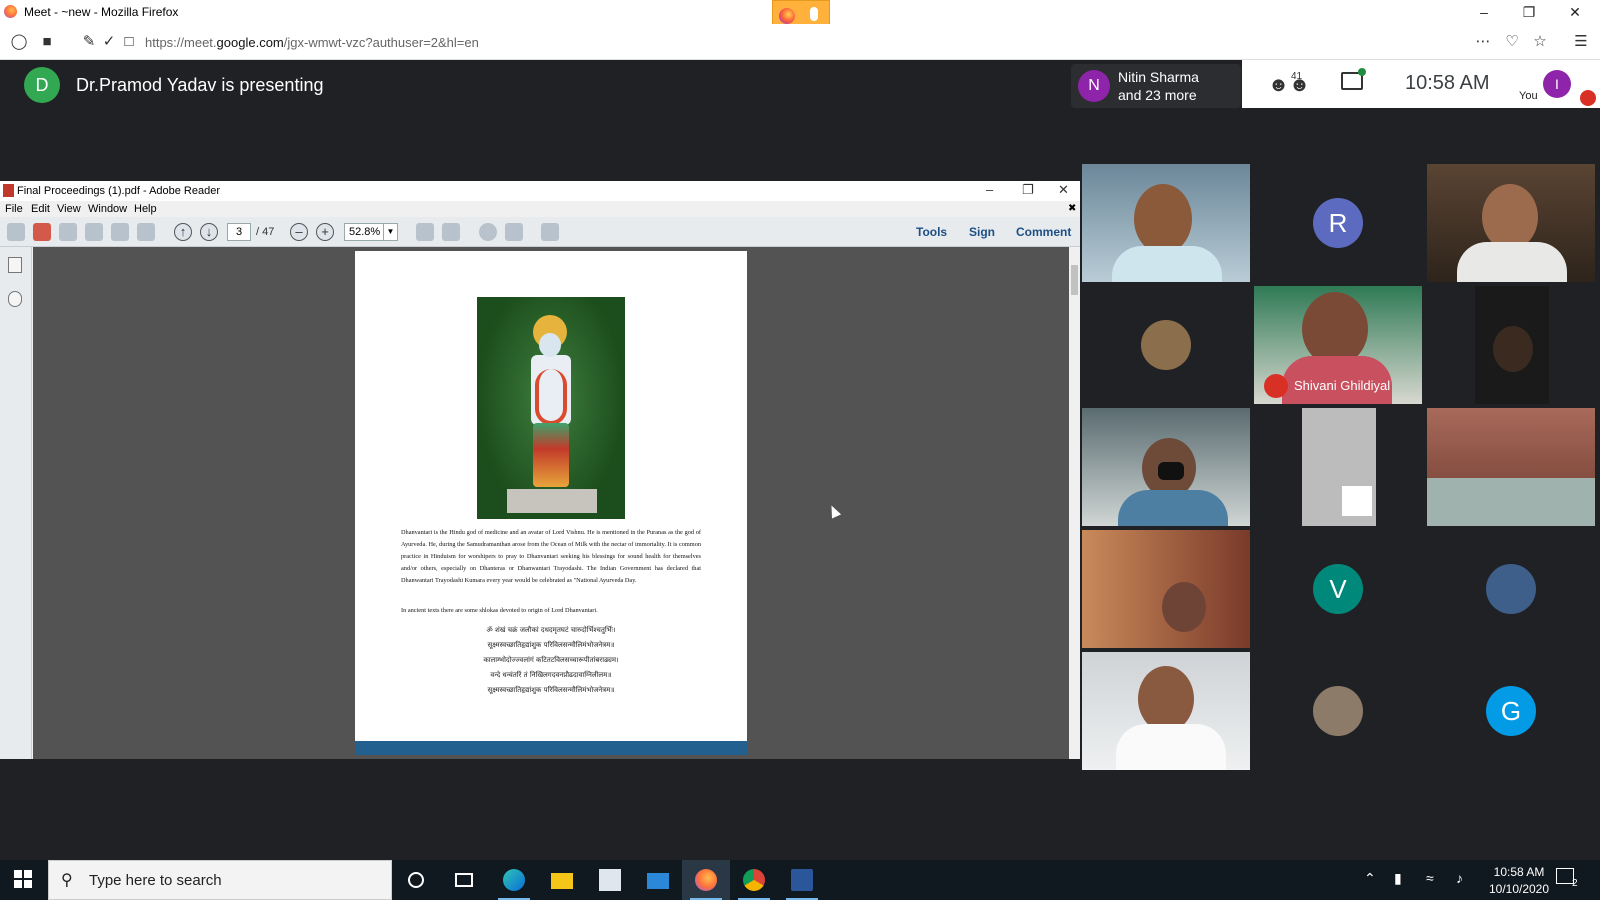  What do you see at coordinates (551, 748) in the screenshot?
I see `page-footer-bar` at bounding box center [551, 748].